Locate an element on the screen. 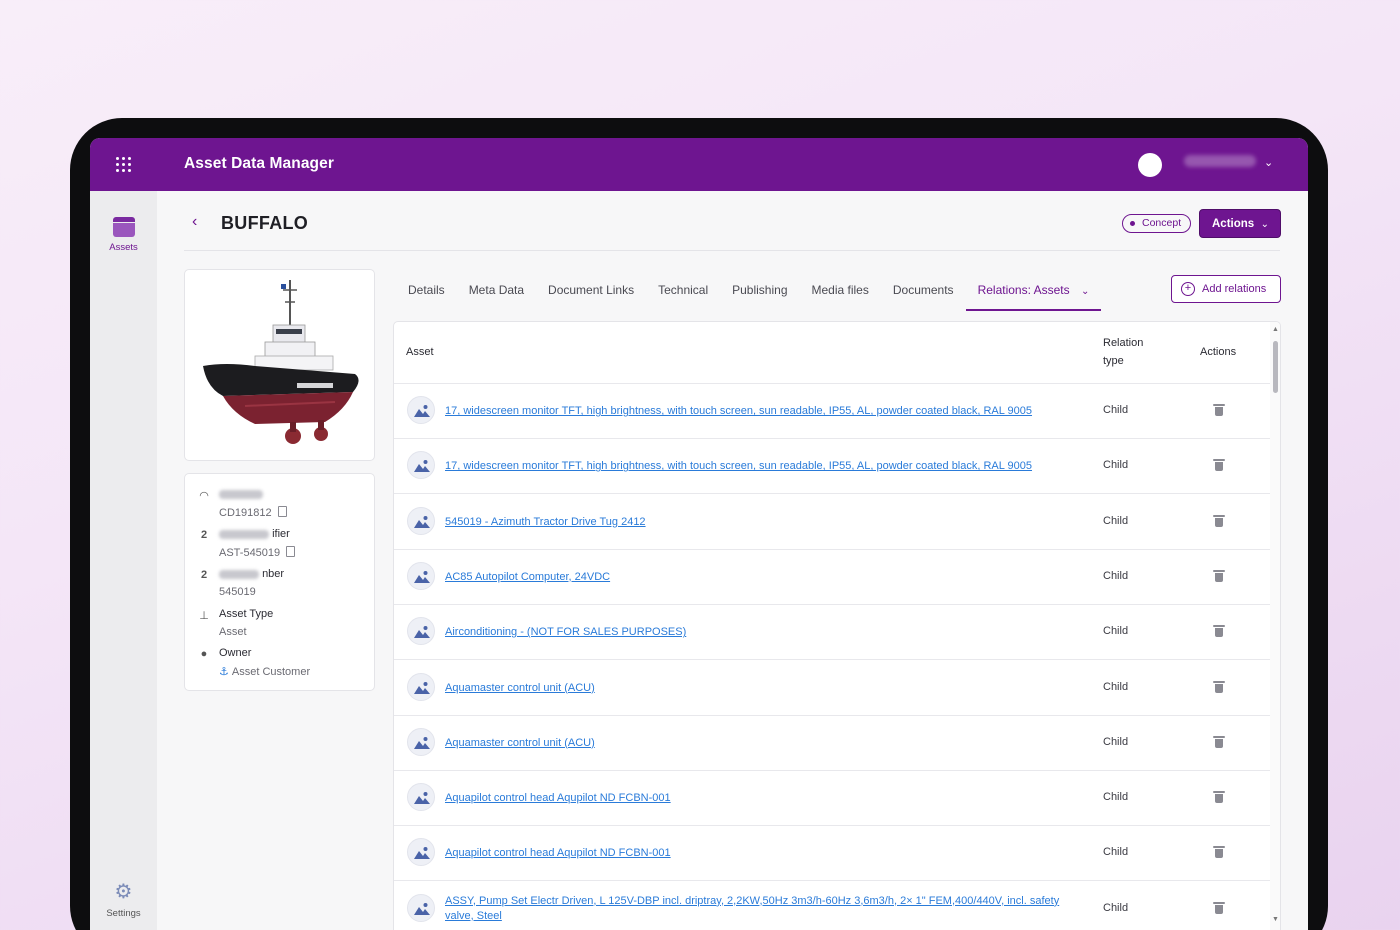  scrollbar: ▲ ▼ is located at coordinates (1275, 626).